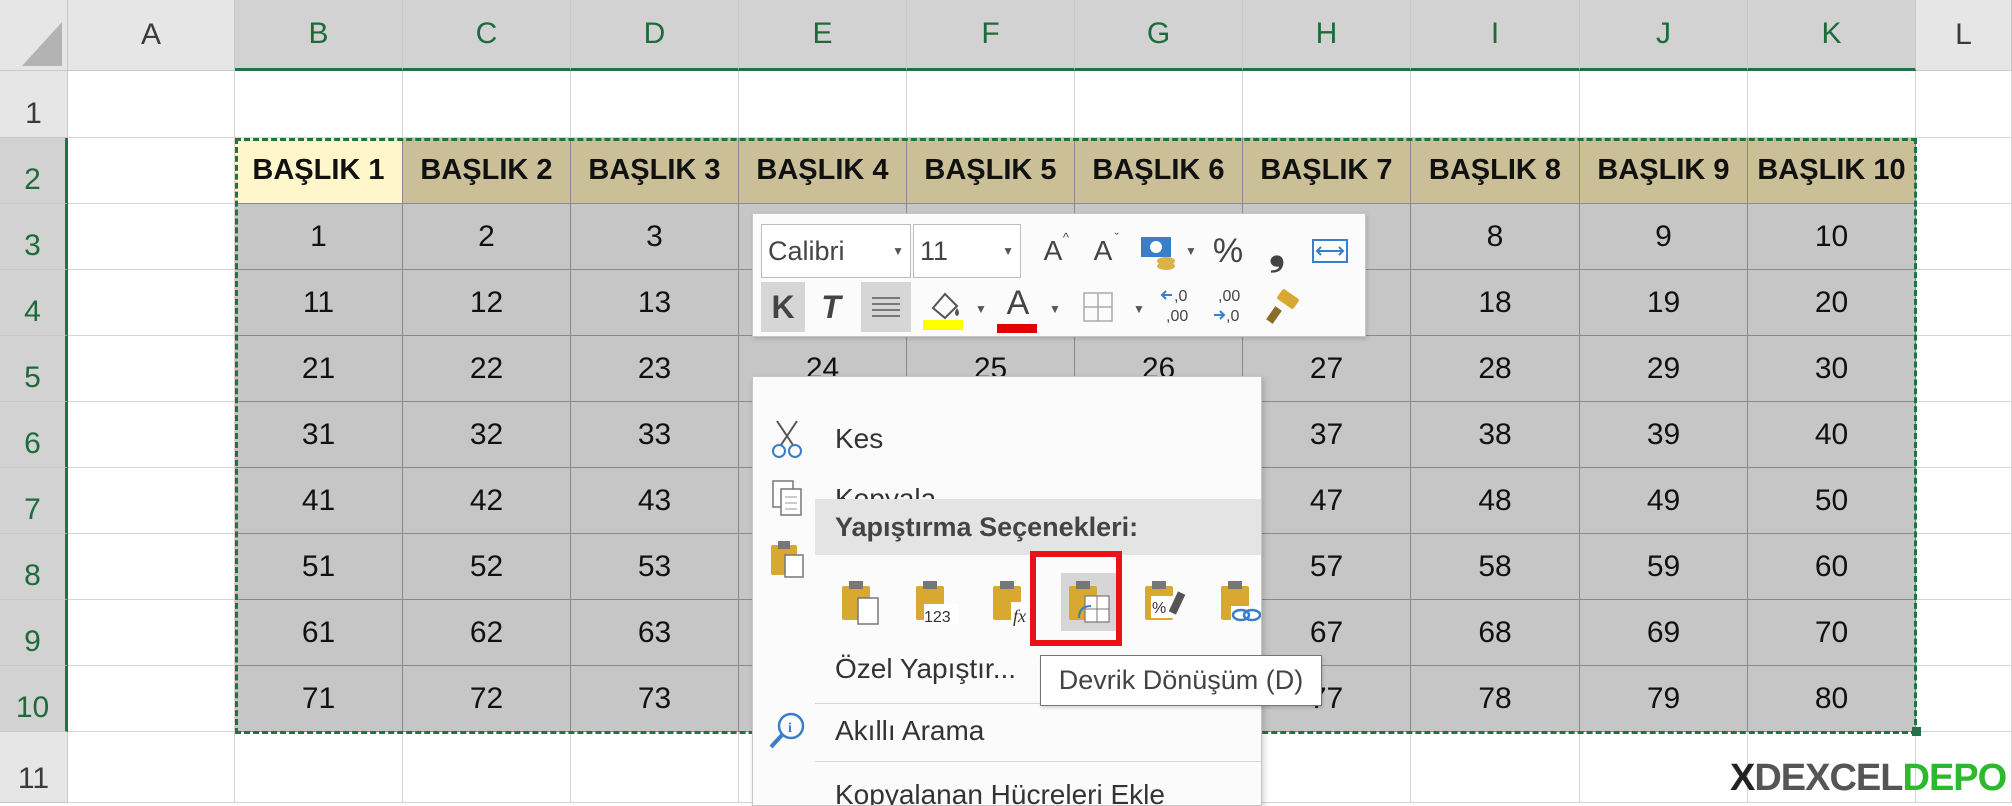  I want to click on paste-values-button: 123, so click(936, 602).